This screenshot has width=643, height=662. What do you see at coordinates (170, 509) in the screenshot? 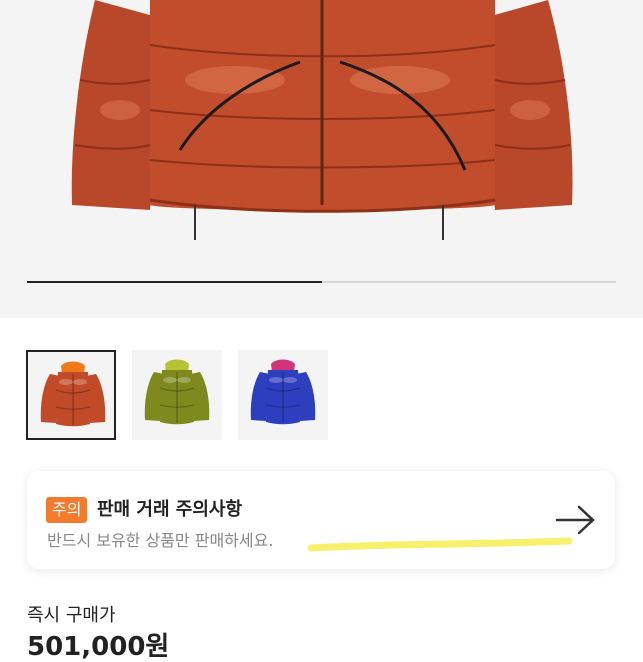
I see `notice-title: 판매 거래 주의사항` at bounding box center [170, 509].